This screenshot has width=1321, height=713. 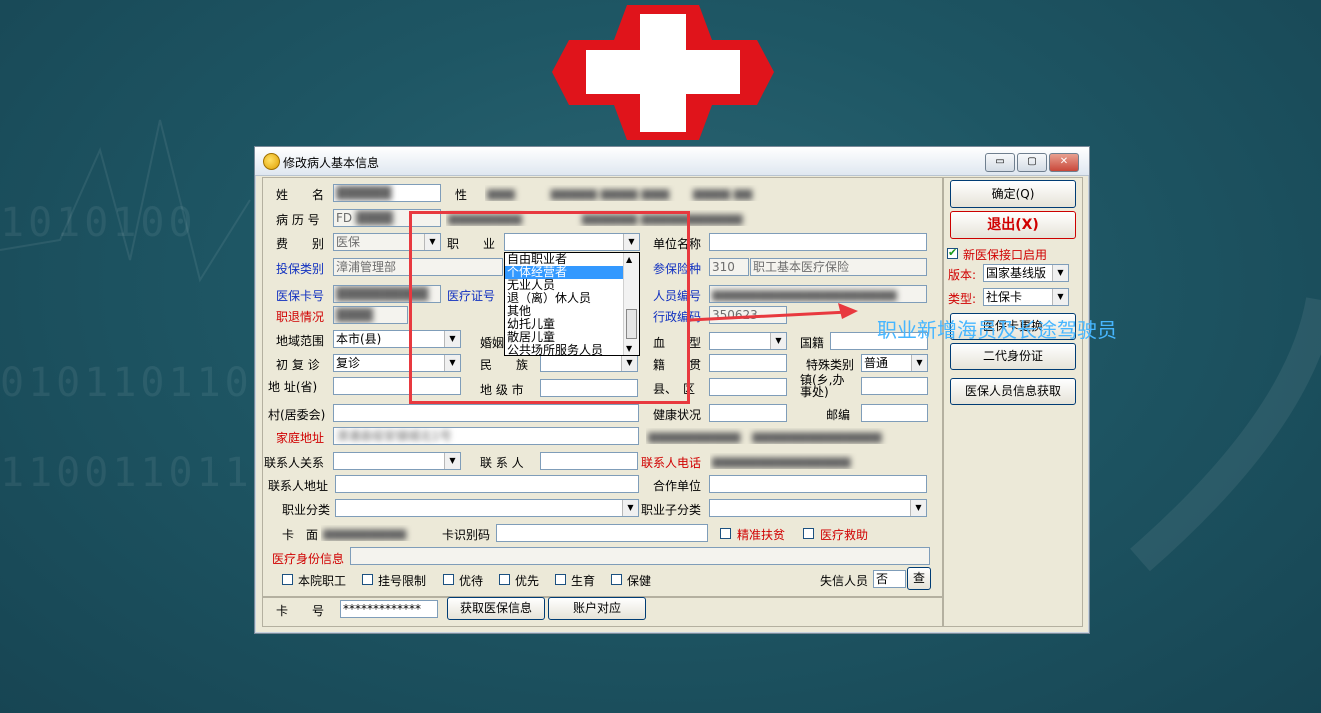 What do you see at coordinates (504, 579) in the screenshot?
I see `priority-checkbox` at bounding box center [504, 579].